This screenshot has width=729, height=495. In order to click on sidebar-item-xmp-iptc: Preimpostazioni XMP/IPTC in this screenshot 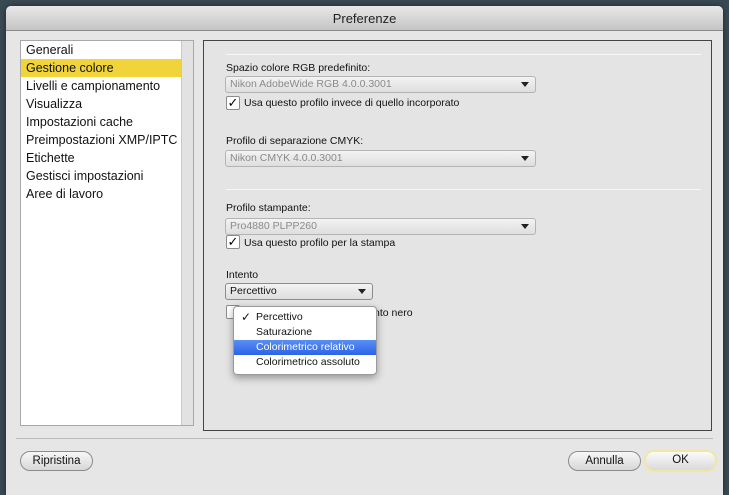, I will do `click(107, 140)`.